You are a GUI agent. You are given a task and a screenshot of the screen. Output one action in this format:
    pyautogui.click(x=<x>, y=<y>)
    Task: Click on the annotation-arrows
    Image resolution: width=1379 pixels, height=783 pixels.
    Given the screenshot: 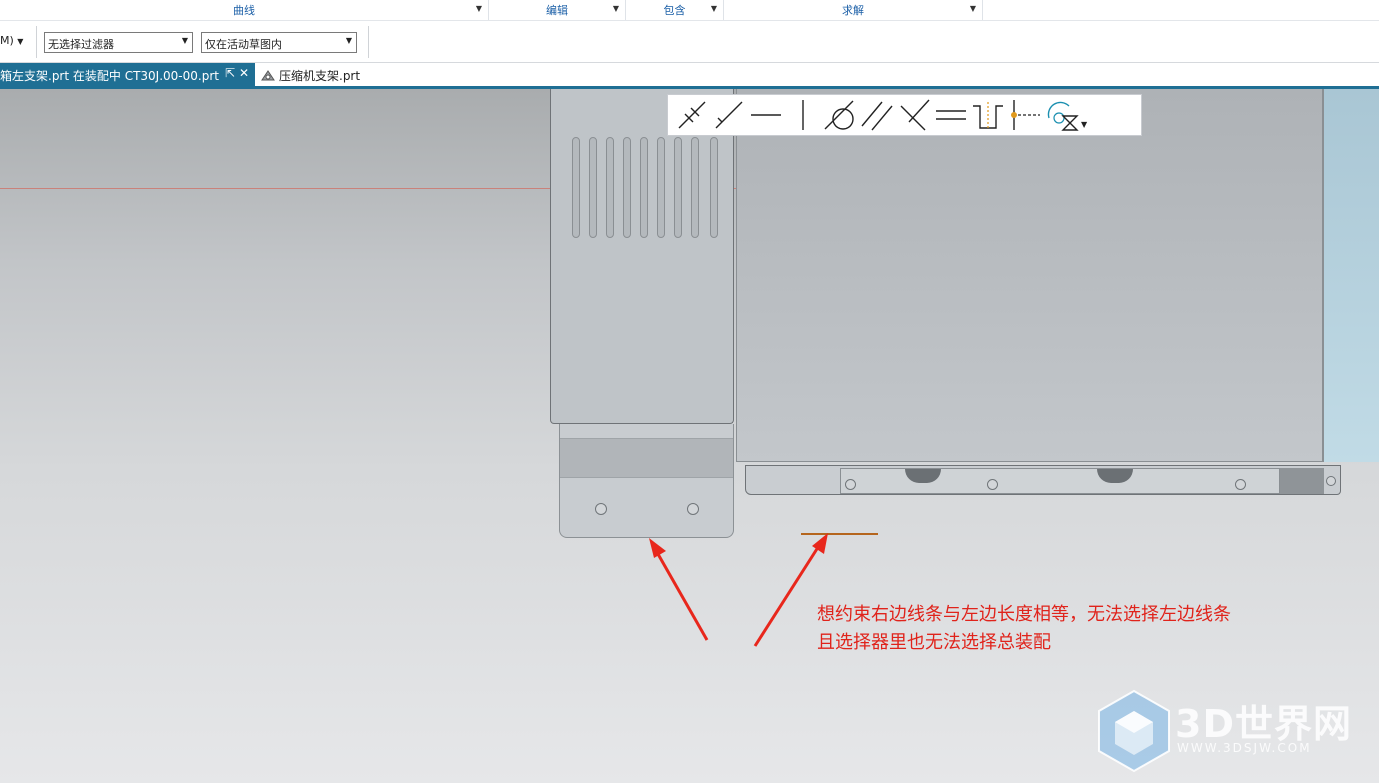 What is the action you would take?
    pyautogui.click(x=738, y=590)
    